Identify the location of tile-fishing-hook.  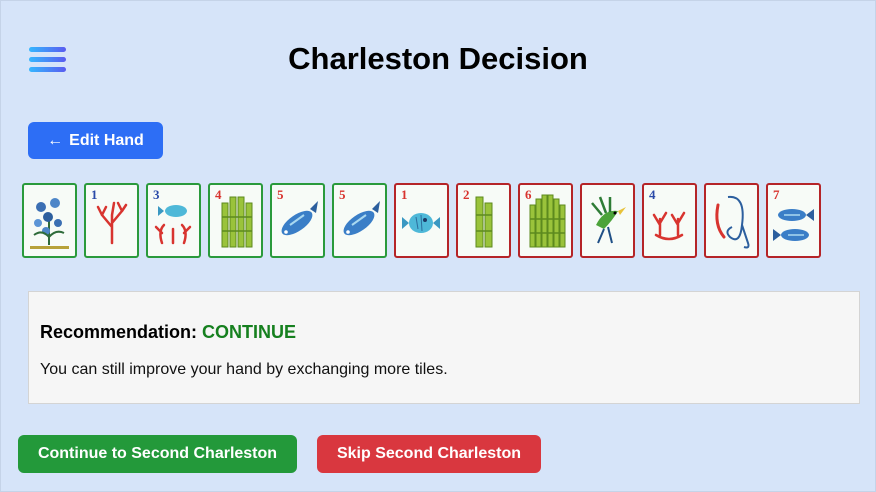
(731, 220).